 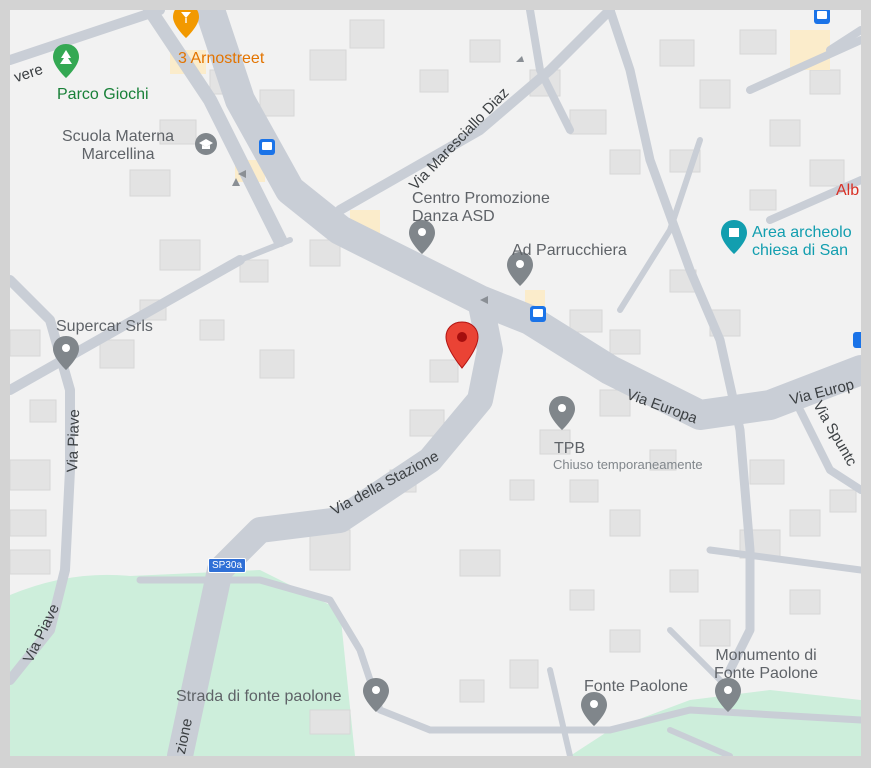 I want to click on poi-label-centro-danza: Centro Promozione Danza ASD, so click(x=481, y=208).